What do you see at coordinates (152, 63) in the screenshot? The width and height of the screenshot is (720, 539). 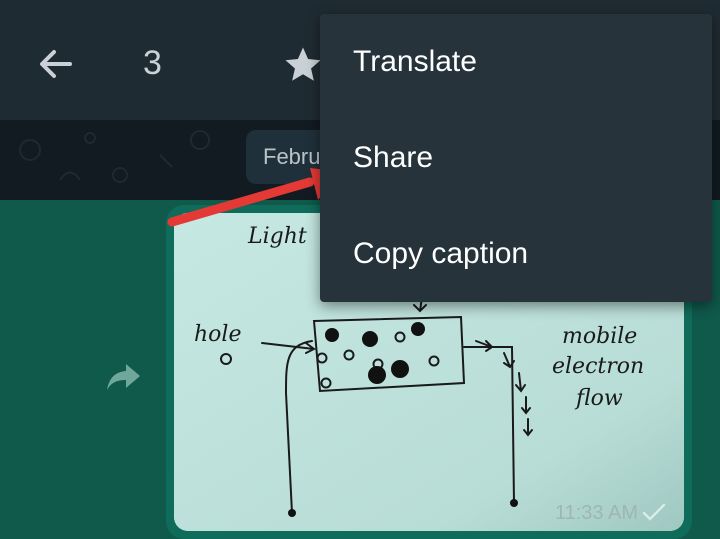 I see `selected-count: 3` at bounding box center [152, 63].